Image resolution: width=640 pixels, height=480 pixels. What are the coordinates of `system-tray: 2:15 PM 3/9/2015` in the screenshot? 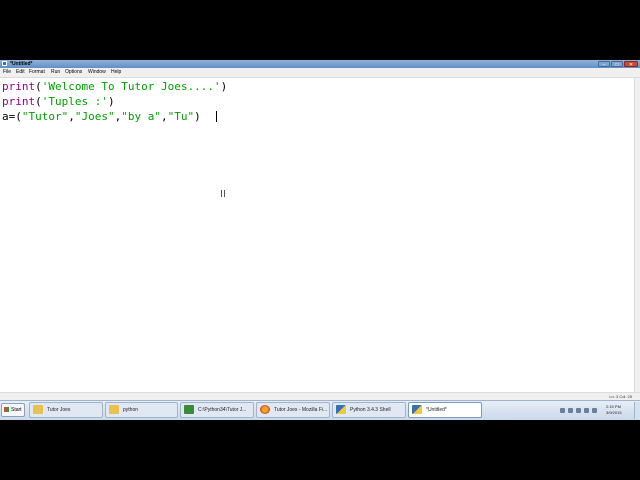 It's located at (599, 410).